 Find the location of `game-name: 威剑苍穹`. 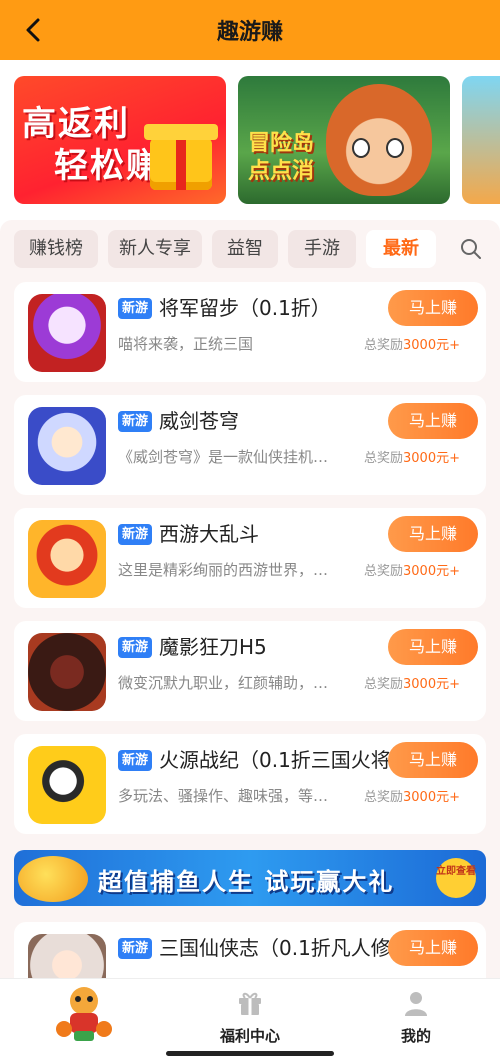

game-name: 威剑苍穹 is located at coordinates (199, 421).